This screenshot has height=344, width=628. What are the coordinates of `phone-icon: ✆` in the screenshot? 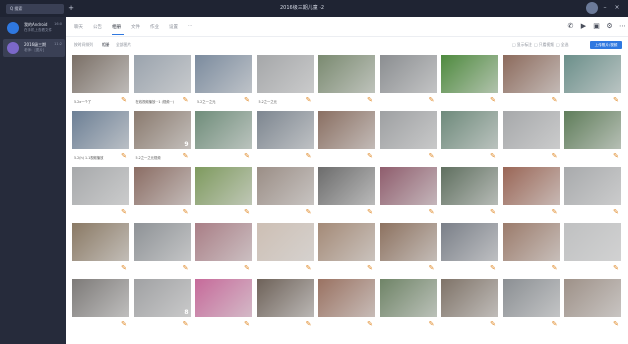 It's located at (570, 26).